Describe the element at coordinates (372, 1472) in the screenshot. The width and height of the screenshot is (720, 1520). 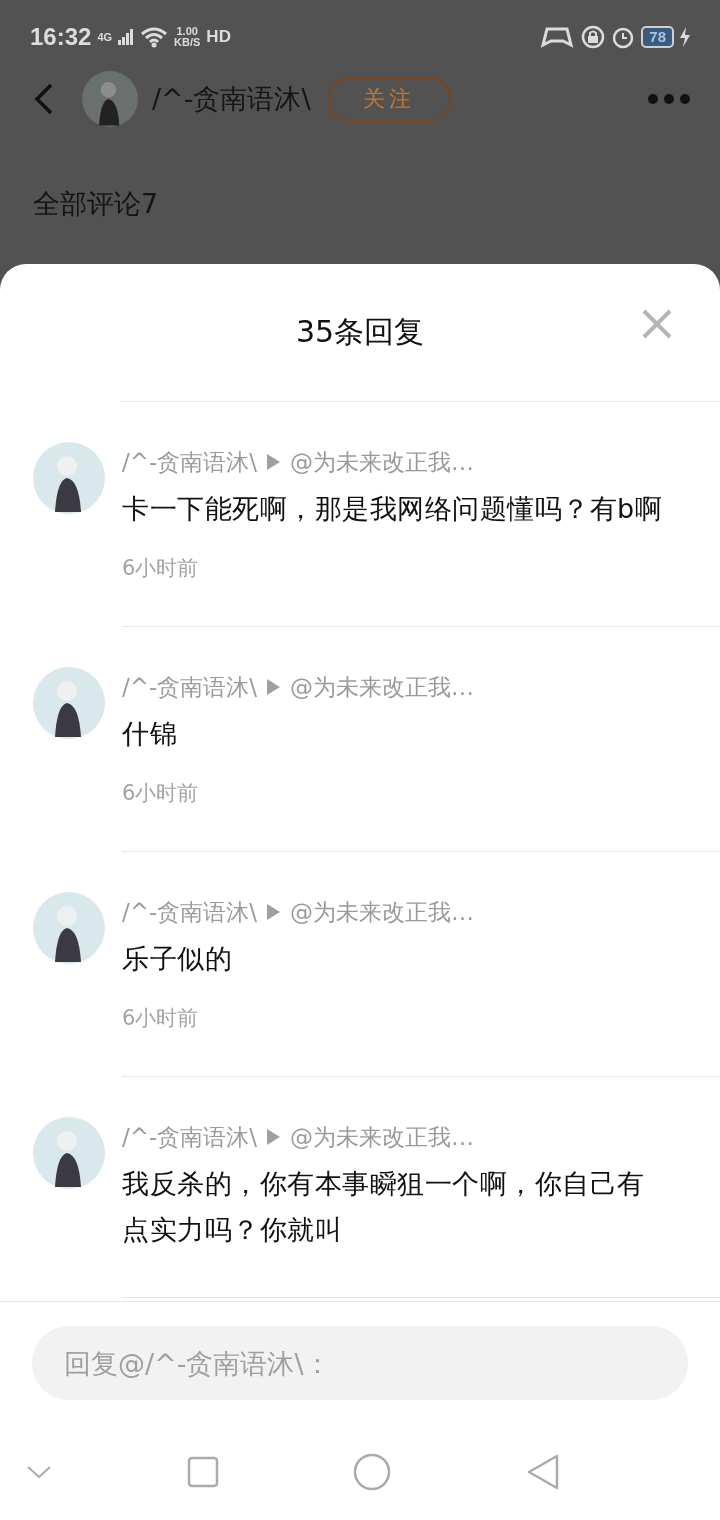
I see `home-icon` at that location.